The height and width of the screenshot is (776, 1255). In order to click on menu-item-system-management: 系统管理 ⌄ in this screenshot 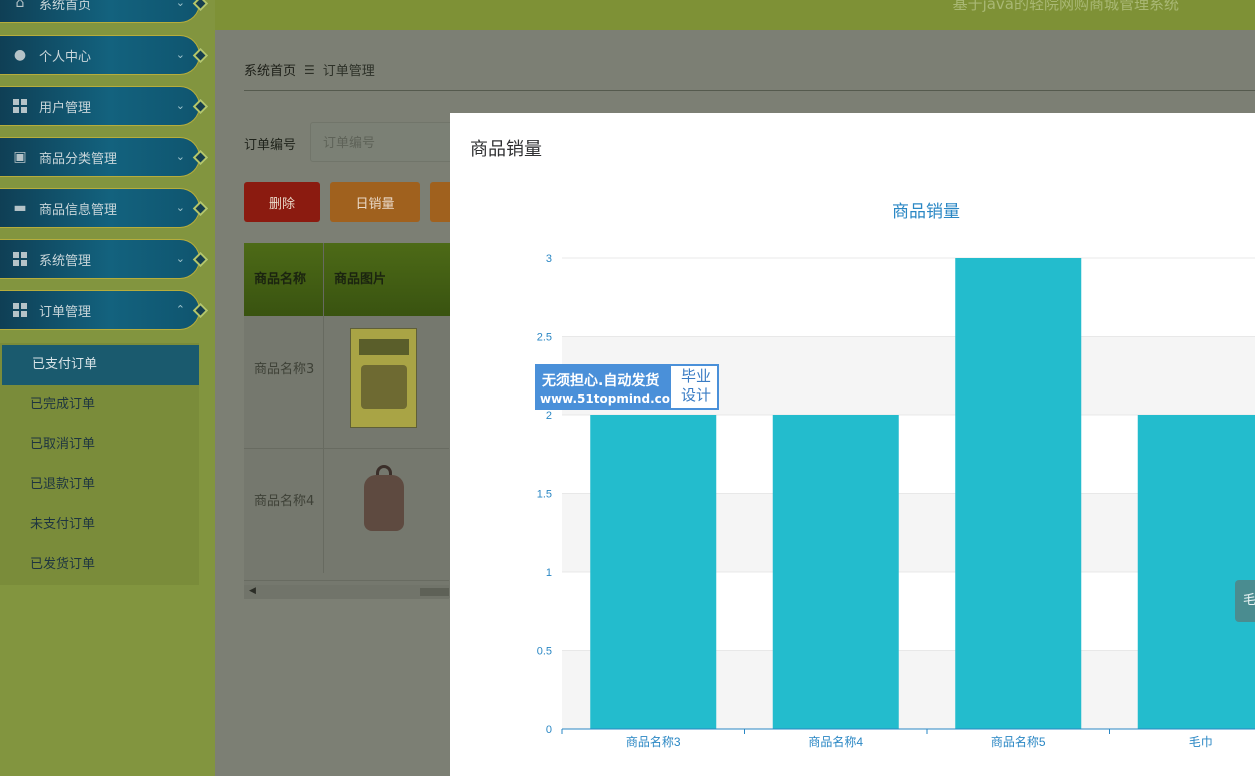, I will do `click(104, 259)`.